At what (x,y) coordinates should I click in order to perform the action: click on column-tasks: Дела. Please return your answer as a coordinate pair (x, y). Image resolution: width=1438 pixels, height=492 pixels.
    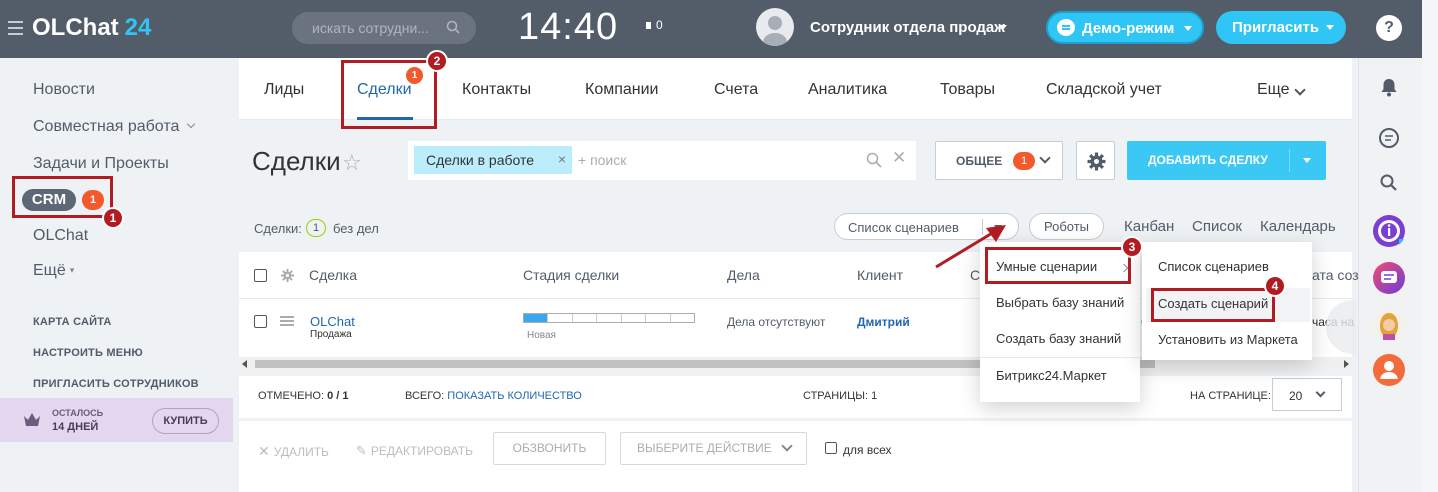
    Looking at the image, I should click on (743, 275).